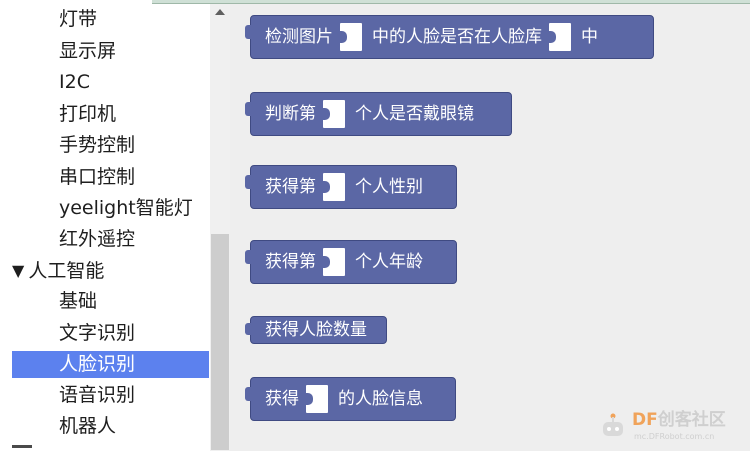 The height and width of the screenshot is (451, 750). I want to click on category-item-robot: 机器人, so click(110, 426).